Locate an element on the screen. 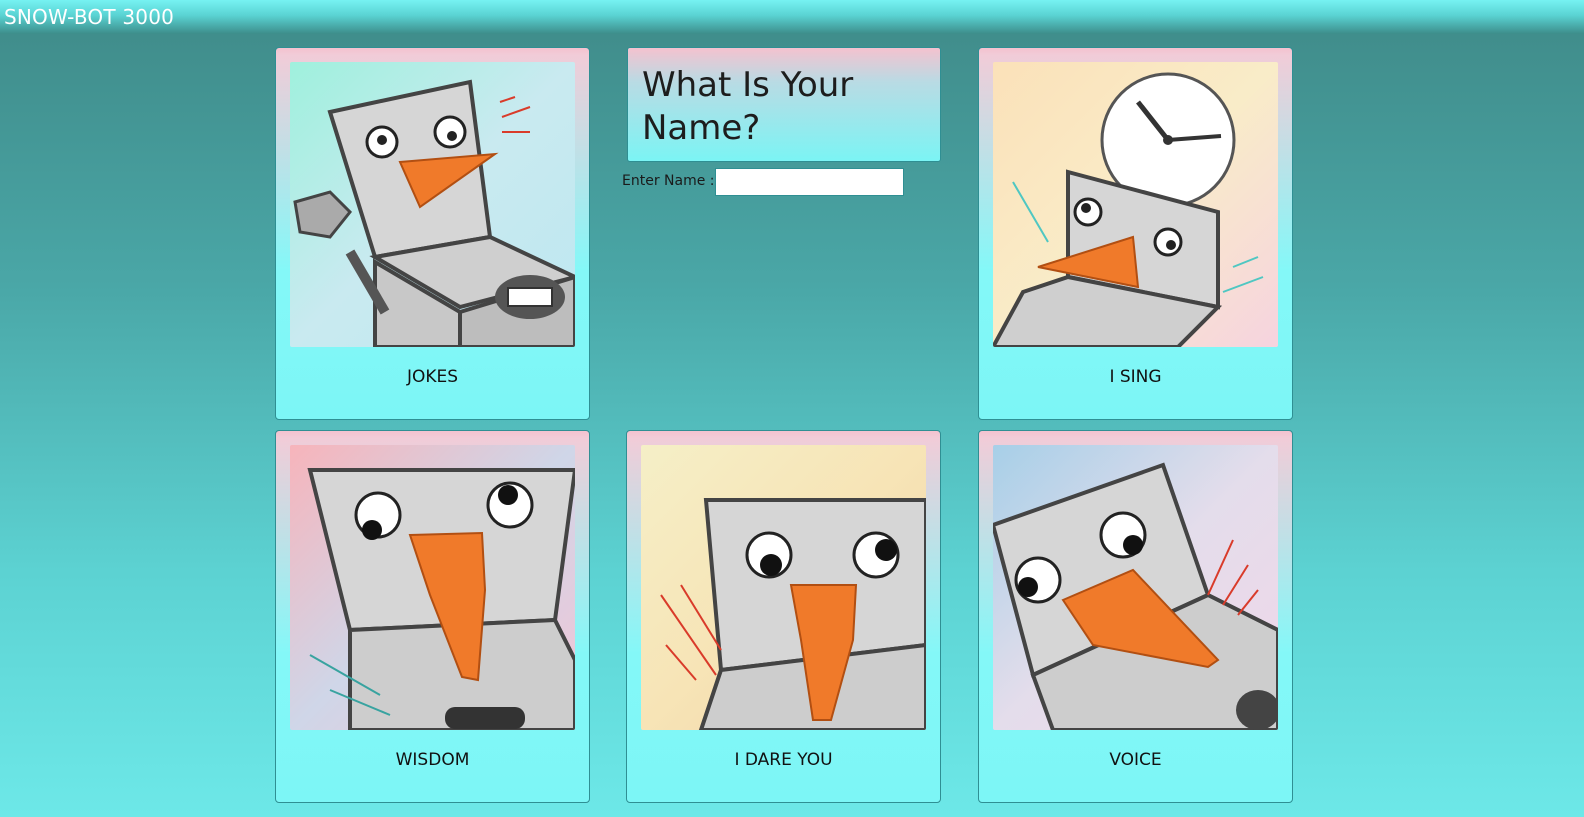 This screenshot has height=817, width=1584. card-voice: VOICE is located at coordinates (1135, 616).